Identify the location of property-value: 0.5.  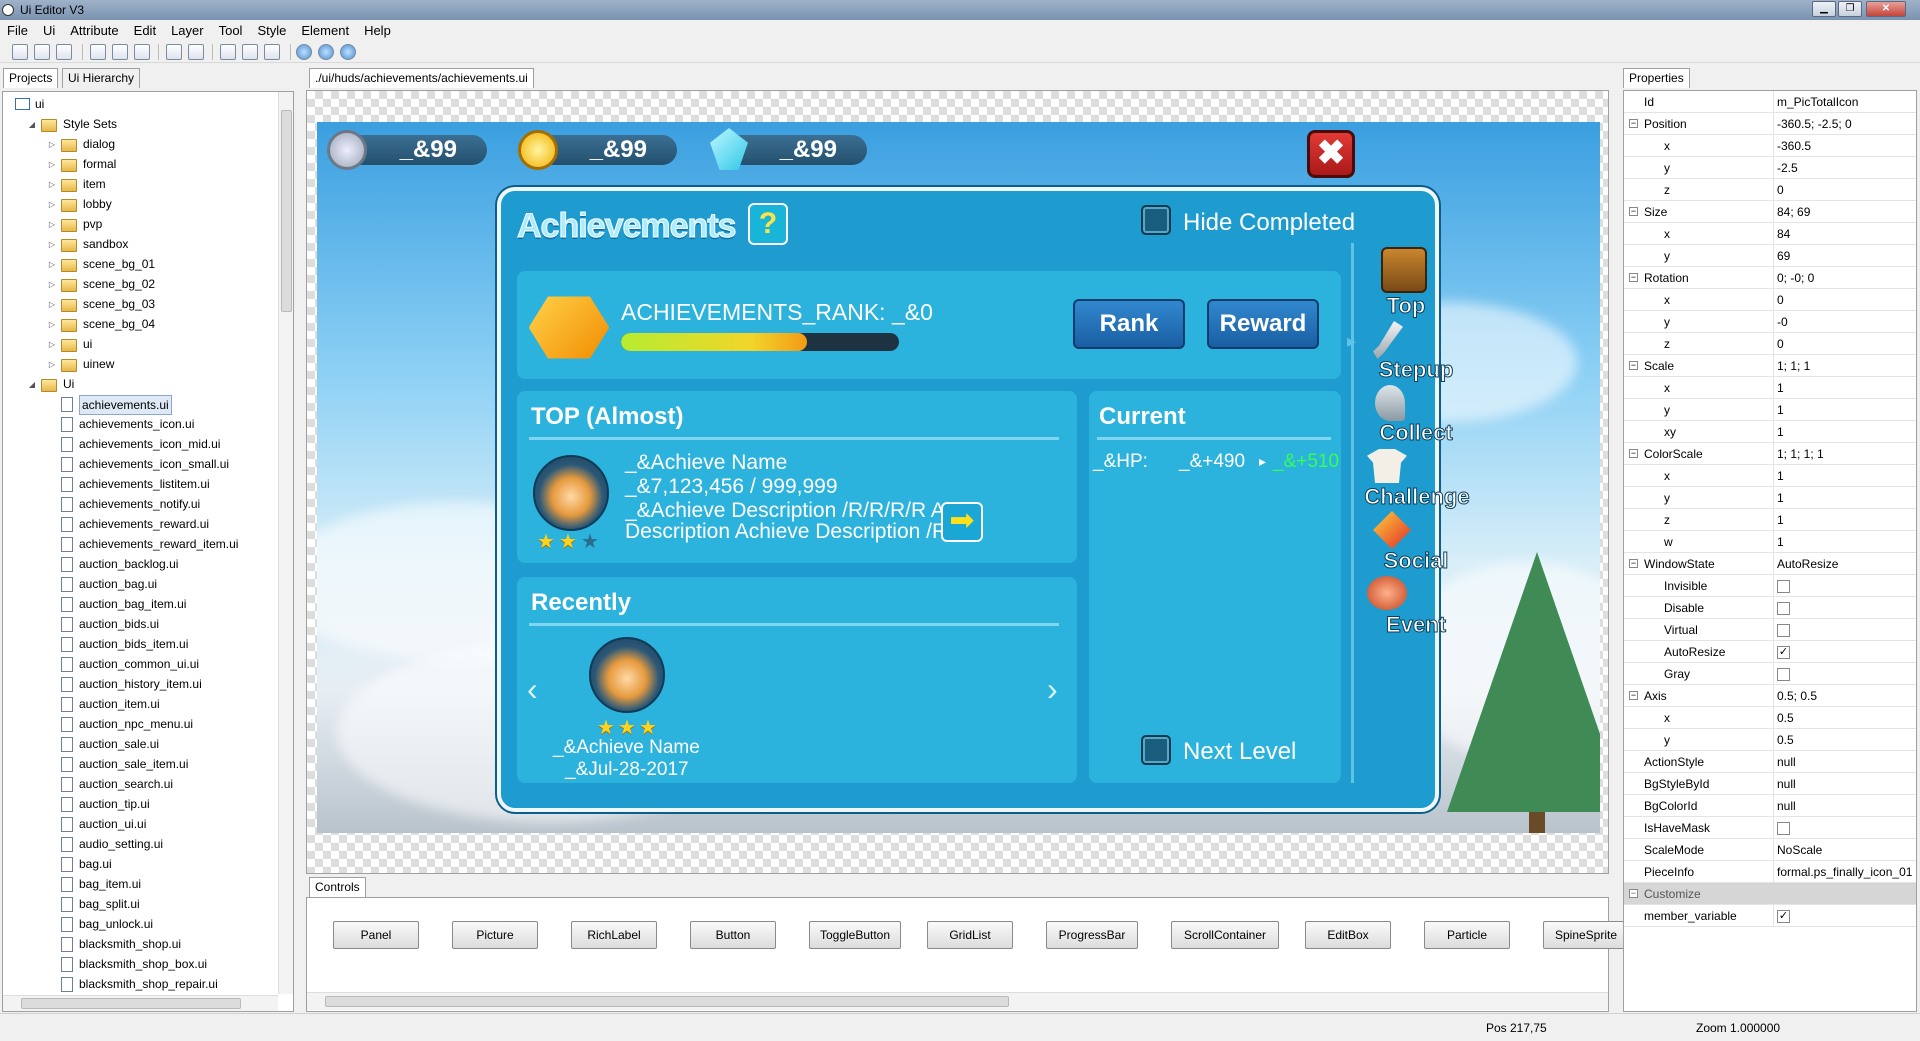
(1844, 740).